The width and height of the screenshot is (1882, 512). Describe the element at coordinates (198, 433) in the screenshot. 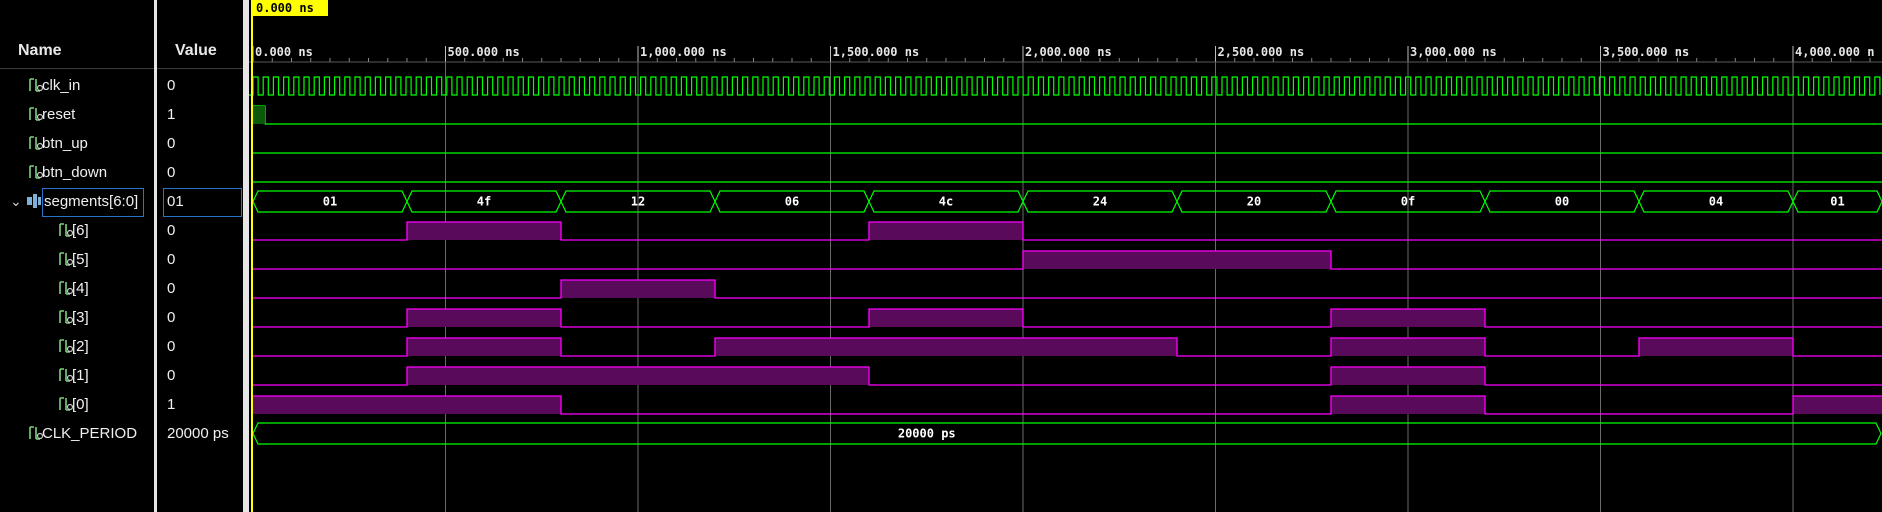

I see `signal-value: 20000 ps` at that location.